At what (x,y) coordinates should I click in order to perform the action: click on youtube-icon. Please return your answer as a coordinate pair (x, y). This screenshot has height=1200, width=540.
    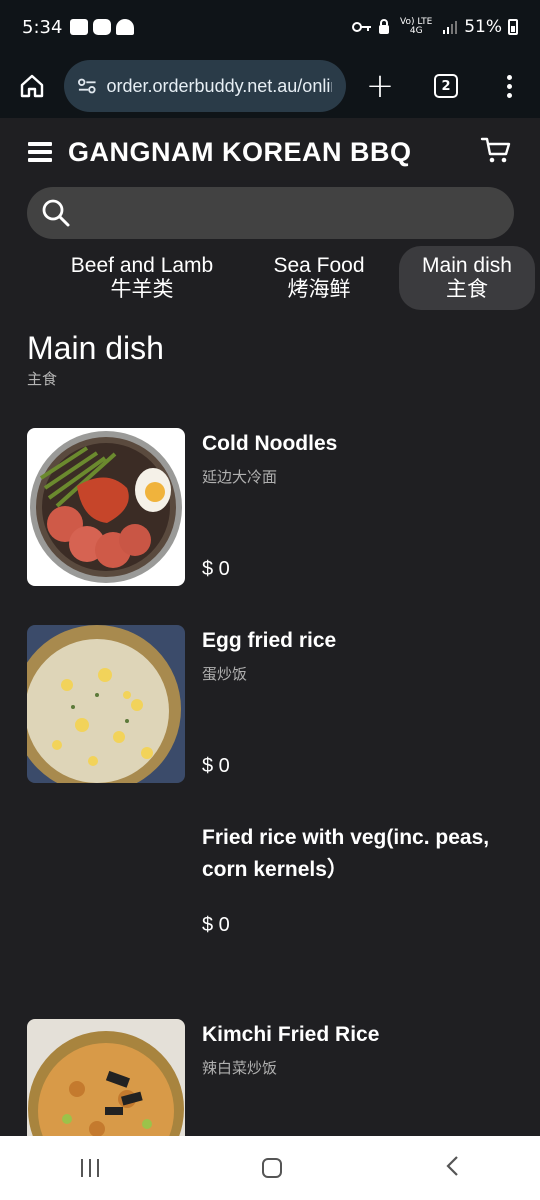
    Looking at the image, I should click on (102, 27).